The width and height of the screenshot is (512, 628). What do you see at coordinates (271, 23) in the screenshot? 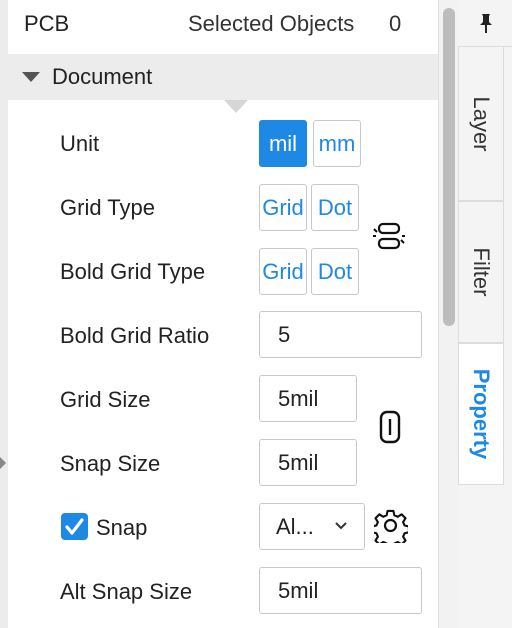
I see `selected-objects-label: Selected Objects` at bounding box center [271, 23].